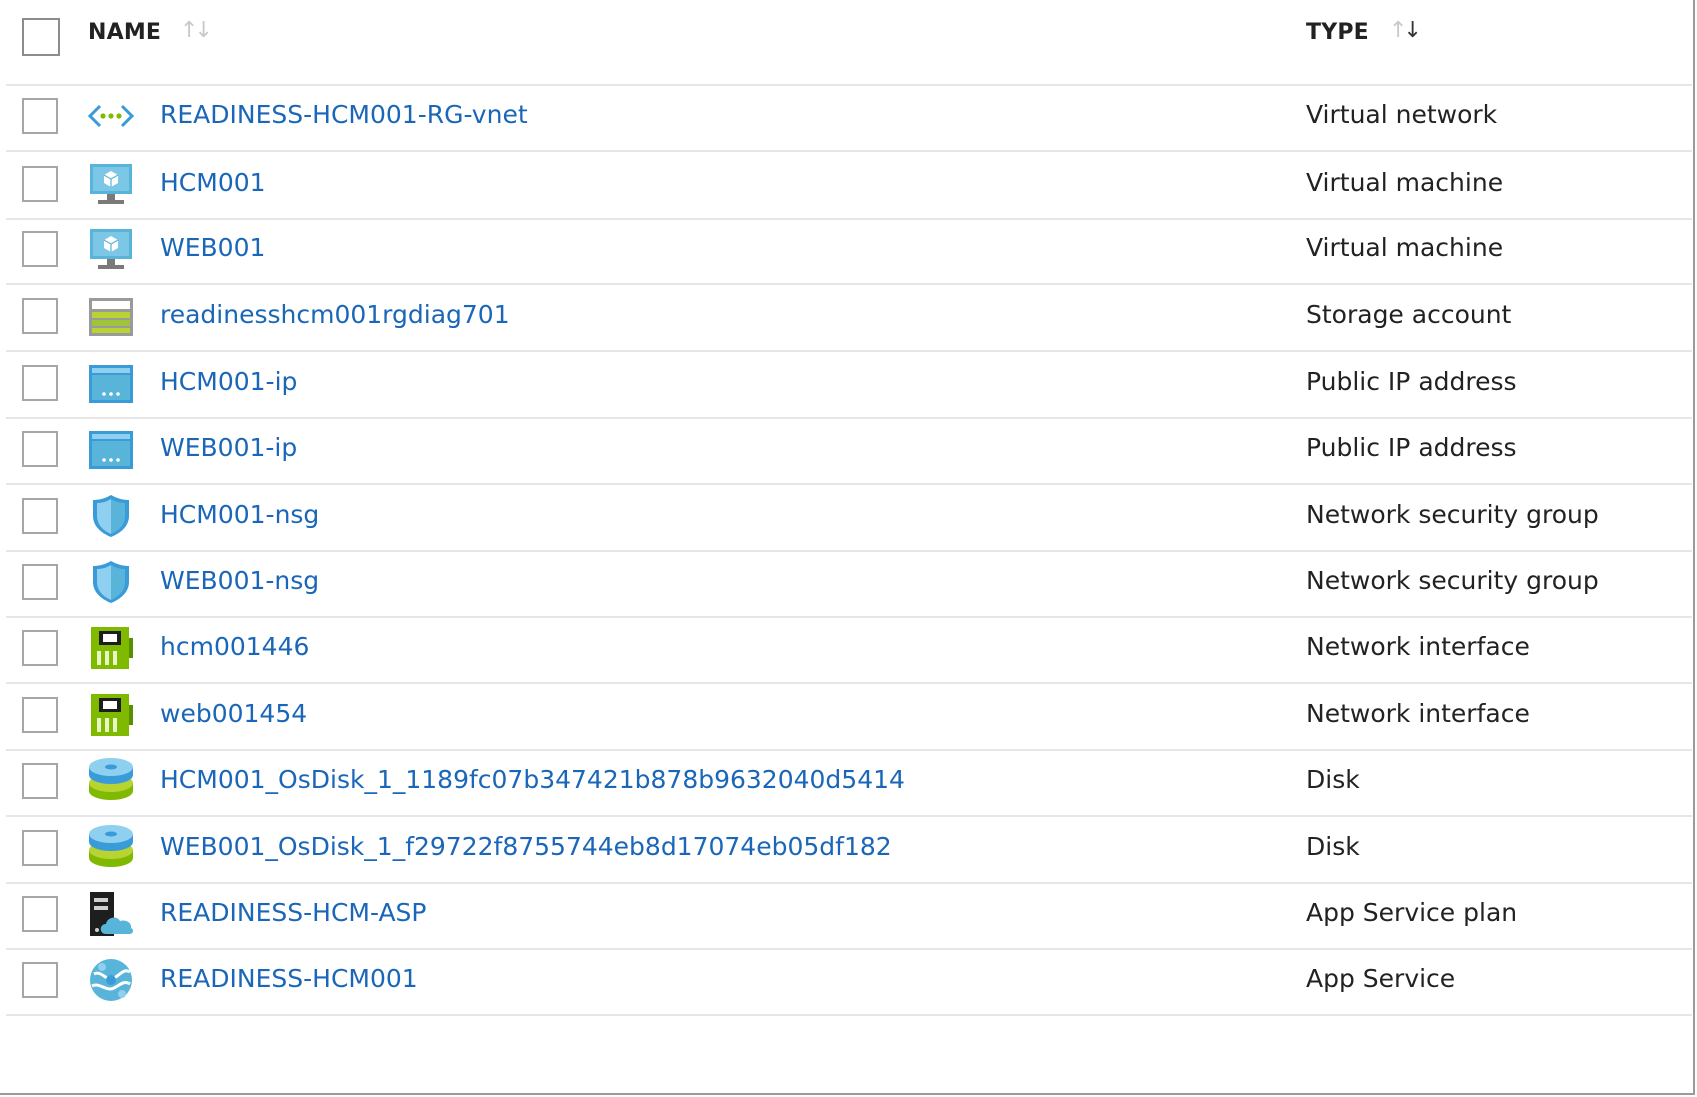 Image resolution: width=1697 pixels, height=1097 pixels. What do you see at coordinates (335, 314) in the screenshot?
I see `resource-name-link: readinesshcm001rgdiag701` at bounding box center [335, 314].